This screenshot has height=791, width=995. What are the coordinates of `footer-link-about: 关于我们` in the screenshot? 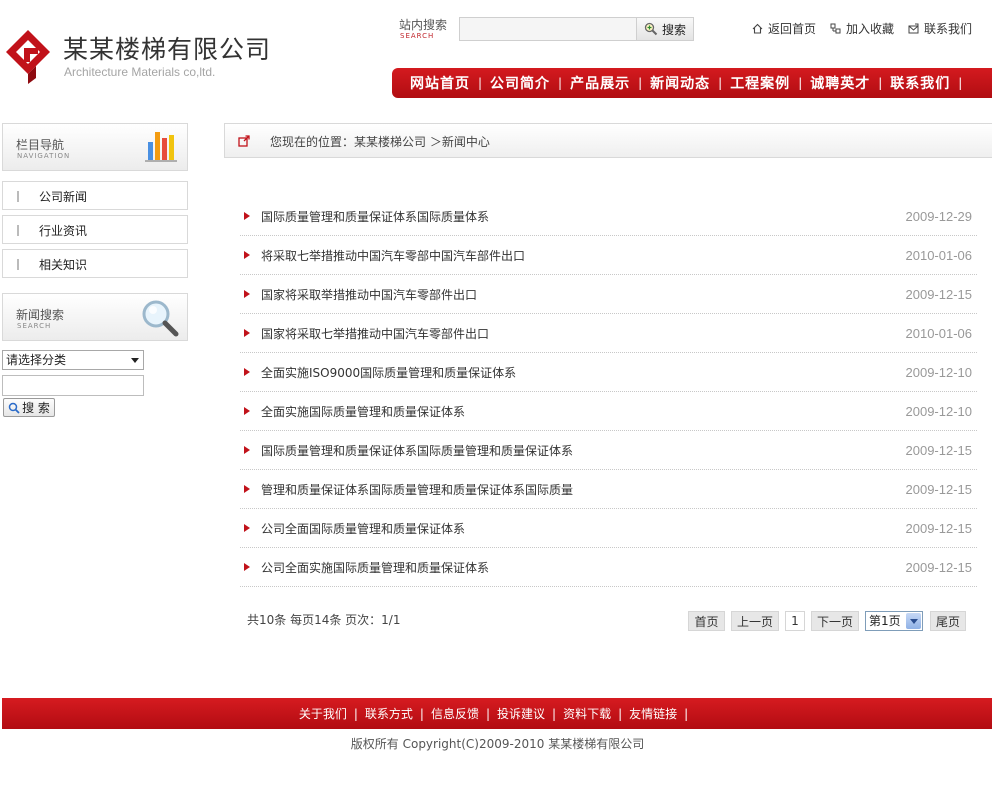 It's located at (323, 713).